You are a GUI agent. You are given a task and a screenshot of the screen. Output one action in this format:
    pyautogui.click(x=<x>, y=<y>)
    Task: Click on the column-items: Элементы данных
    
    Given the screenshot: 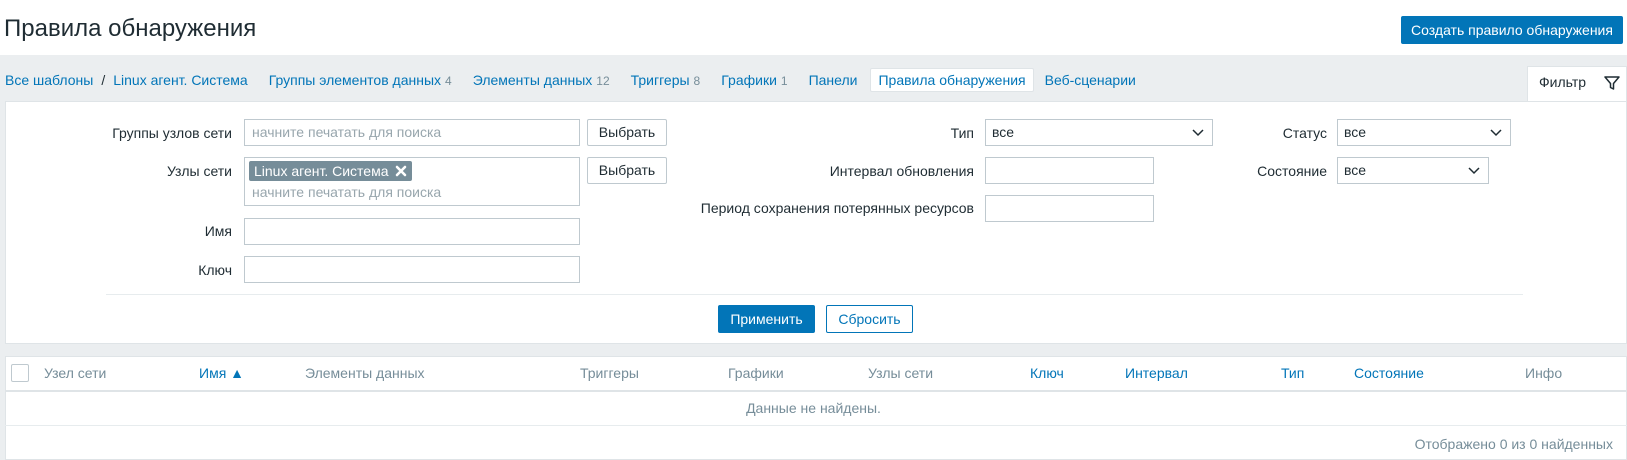 What is the action you would take?
    pyautogui.click(x=365, y=373)
    